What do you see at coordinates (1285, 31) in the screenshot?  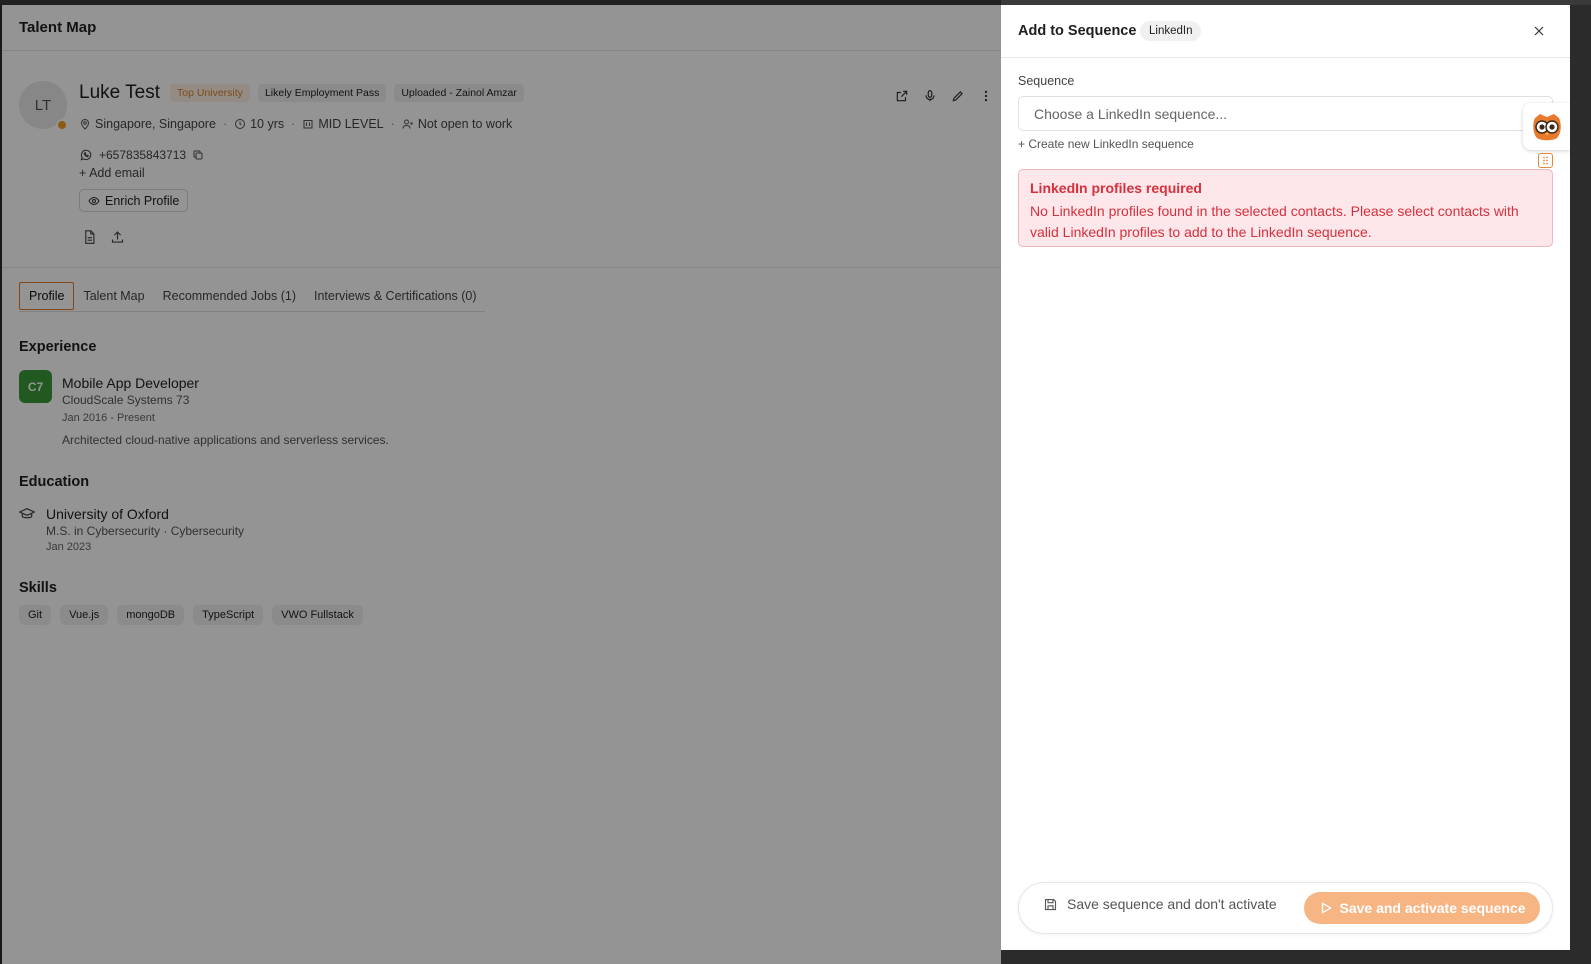 I see `panel-header: Add to Sequence LinkedIn` at bounding box center [1285, 31].